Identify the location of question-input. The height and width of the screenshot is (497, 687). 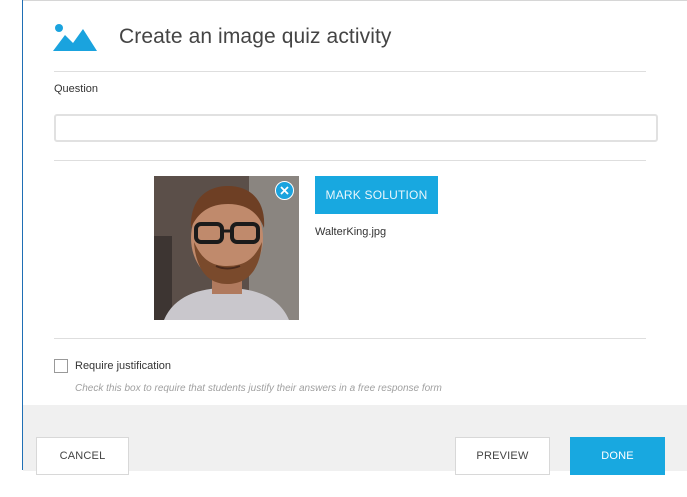
(356, 128).